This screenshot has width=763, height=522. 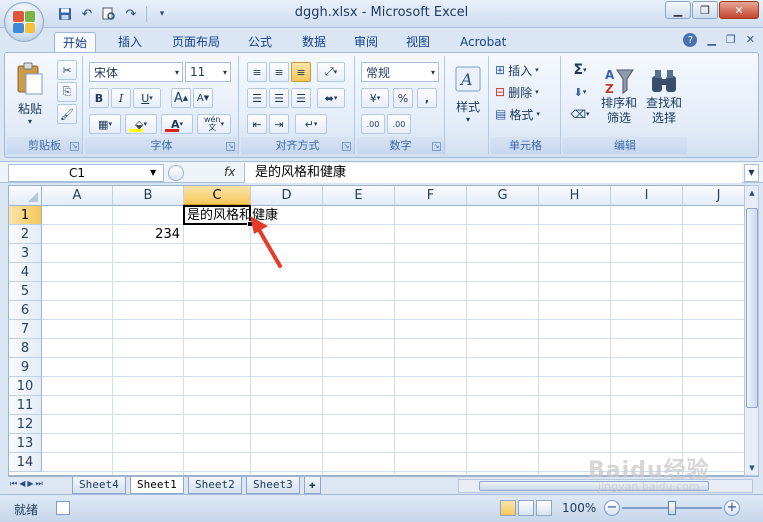 I want to click on sheet-tab-sheet3: Sheet3, so click(x=273, y=485).